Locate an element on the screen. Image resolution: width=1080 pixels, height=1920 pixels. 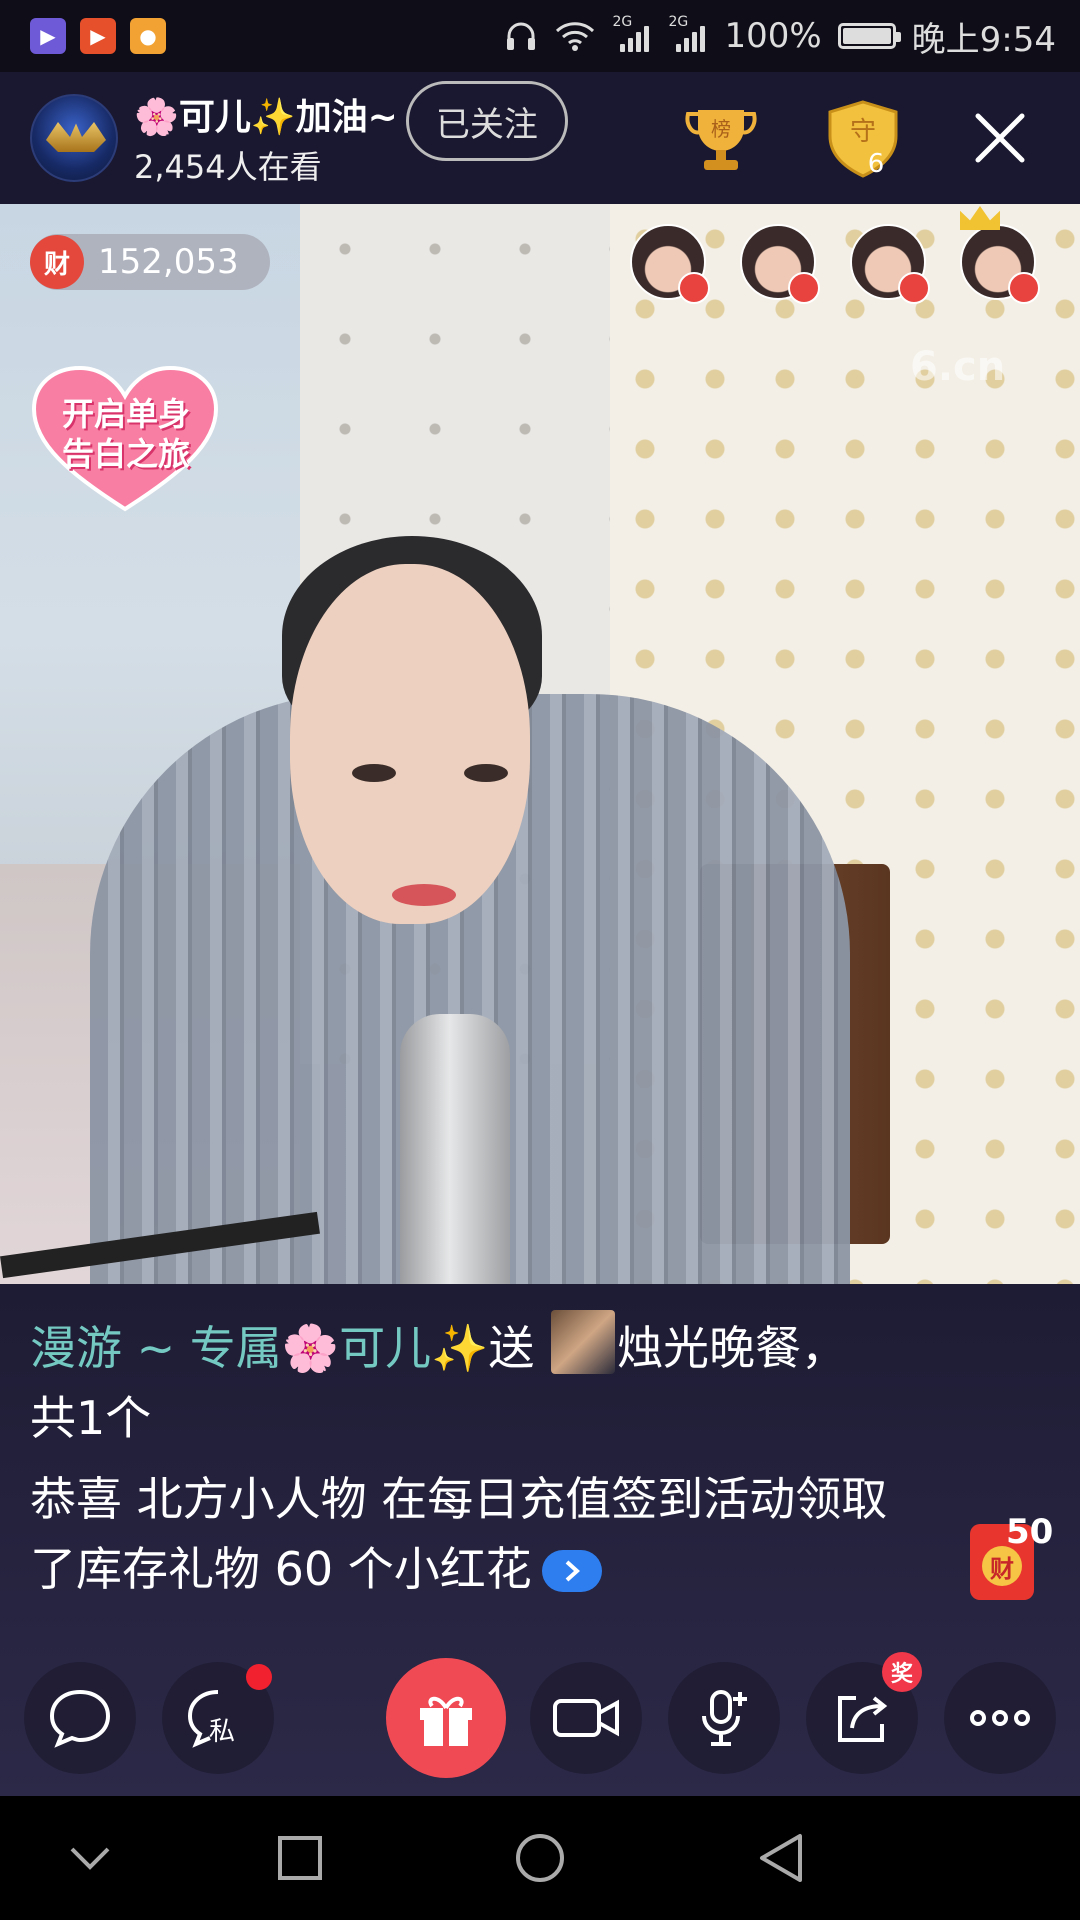
leaderboard-trophy-icon: 榜 is located at coordinates (721, 139).